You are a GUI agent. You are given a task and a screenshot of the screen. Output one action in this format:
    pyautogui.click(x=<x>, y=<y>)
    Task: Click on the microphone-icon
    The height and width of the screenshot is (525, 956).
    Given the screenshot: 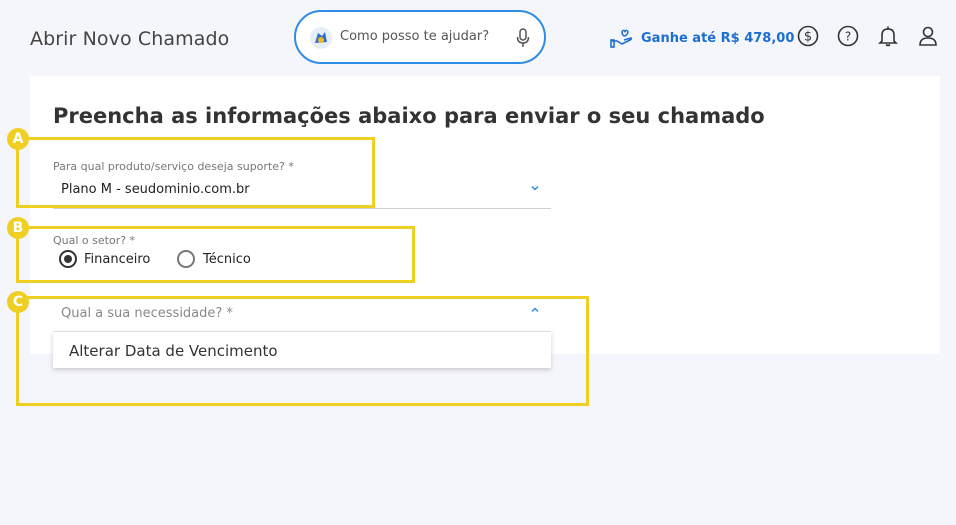 What is the action you would take?
    pyautogui.click(x=523, y=38)
    